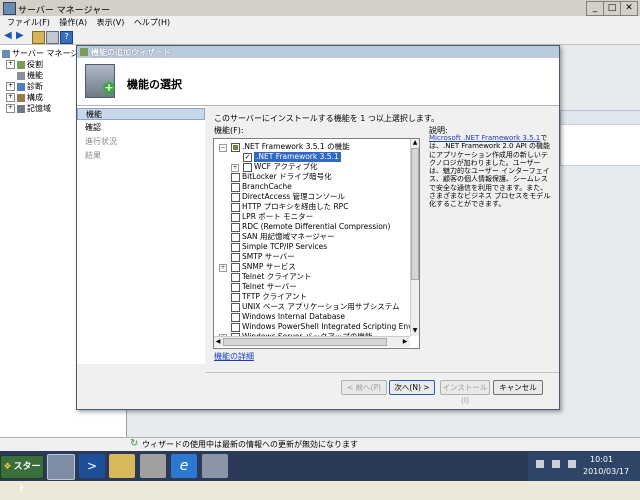  Describe the element at coordinates (465, 392) in the screenshot. I see `install-button: インストール(I)` at that location.